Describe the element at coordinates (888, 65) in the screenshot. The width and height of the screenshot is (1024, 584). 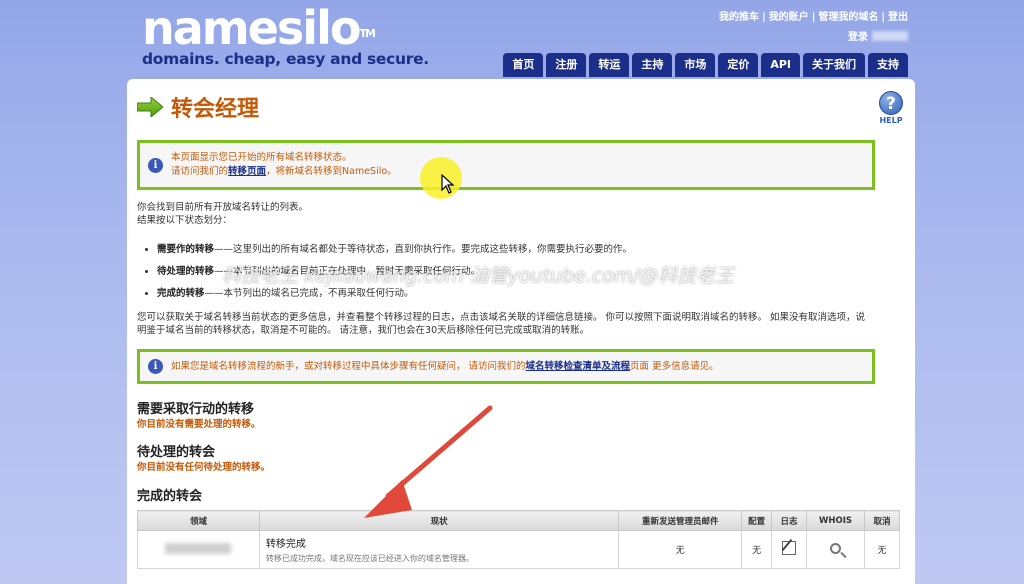
I see `nav-support: 支持` at that location.